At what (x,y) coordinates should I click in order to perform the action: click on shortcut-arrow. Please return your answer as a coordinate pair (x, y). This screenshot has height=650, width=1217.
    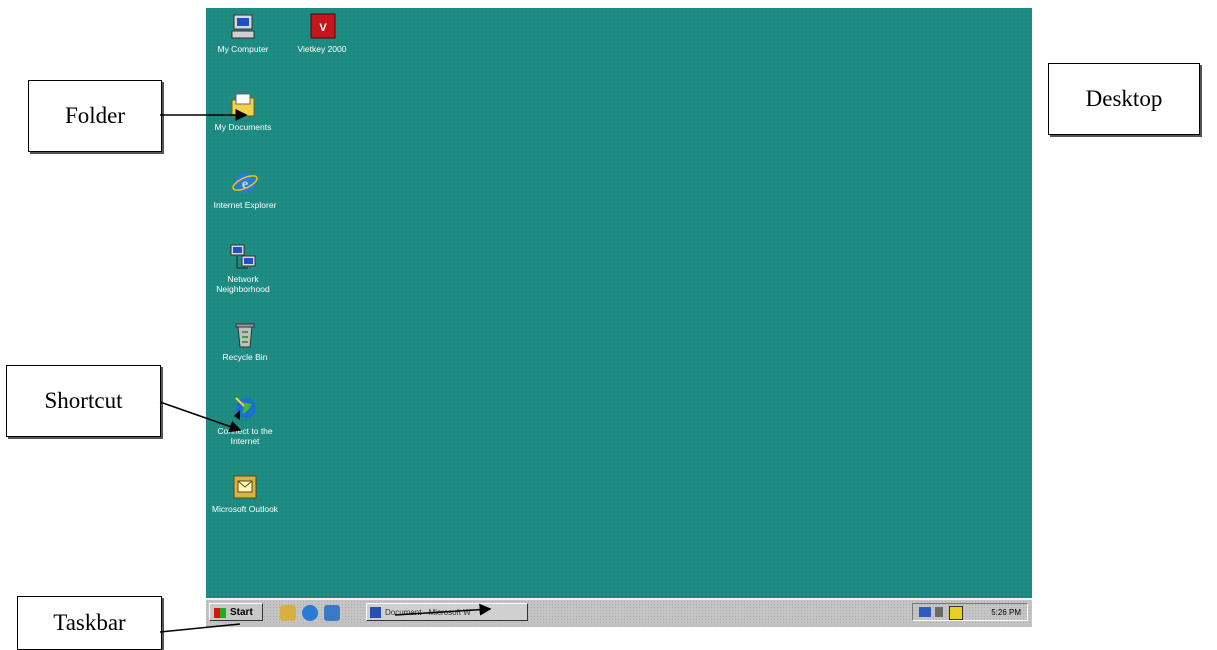
    Looking at the image, I should click on (200, 417).